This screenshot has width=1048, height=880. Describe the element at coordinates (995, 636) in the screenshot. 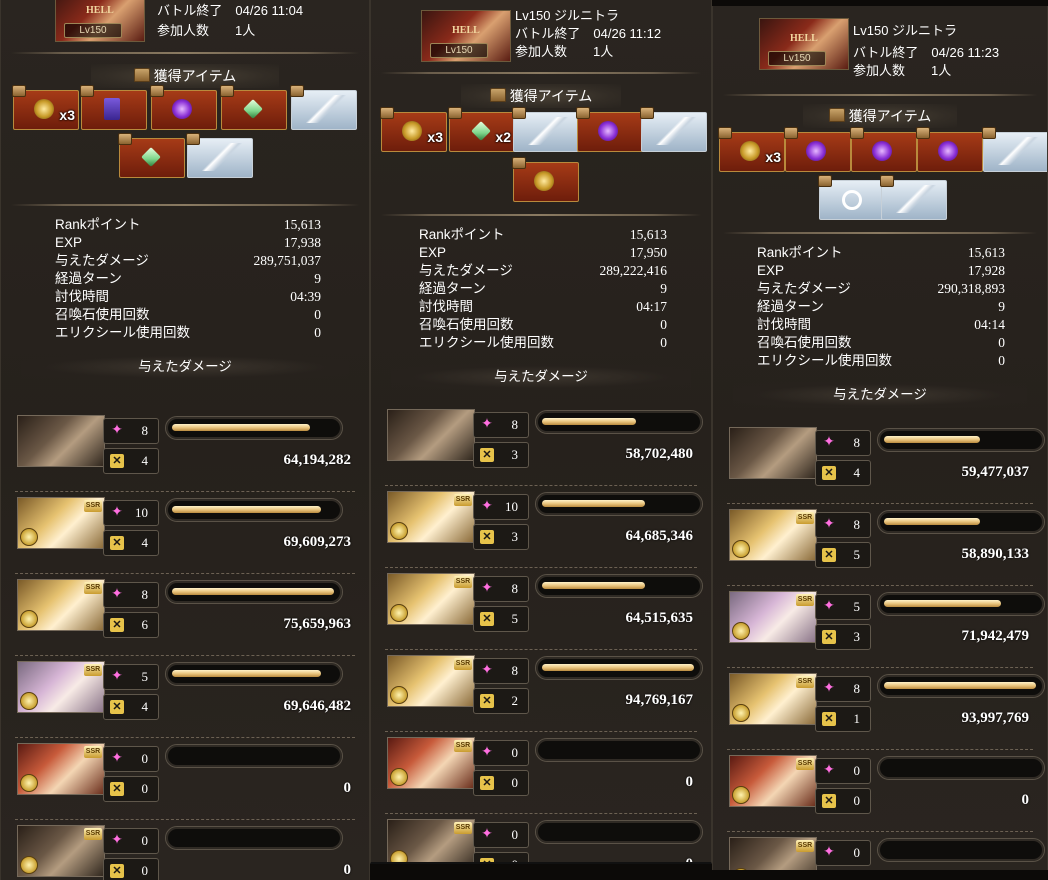

I see `damage-value: 71,942,479` at that location.